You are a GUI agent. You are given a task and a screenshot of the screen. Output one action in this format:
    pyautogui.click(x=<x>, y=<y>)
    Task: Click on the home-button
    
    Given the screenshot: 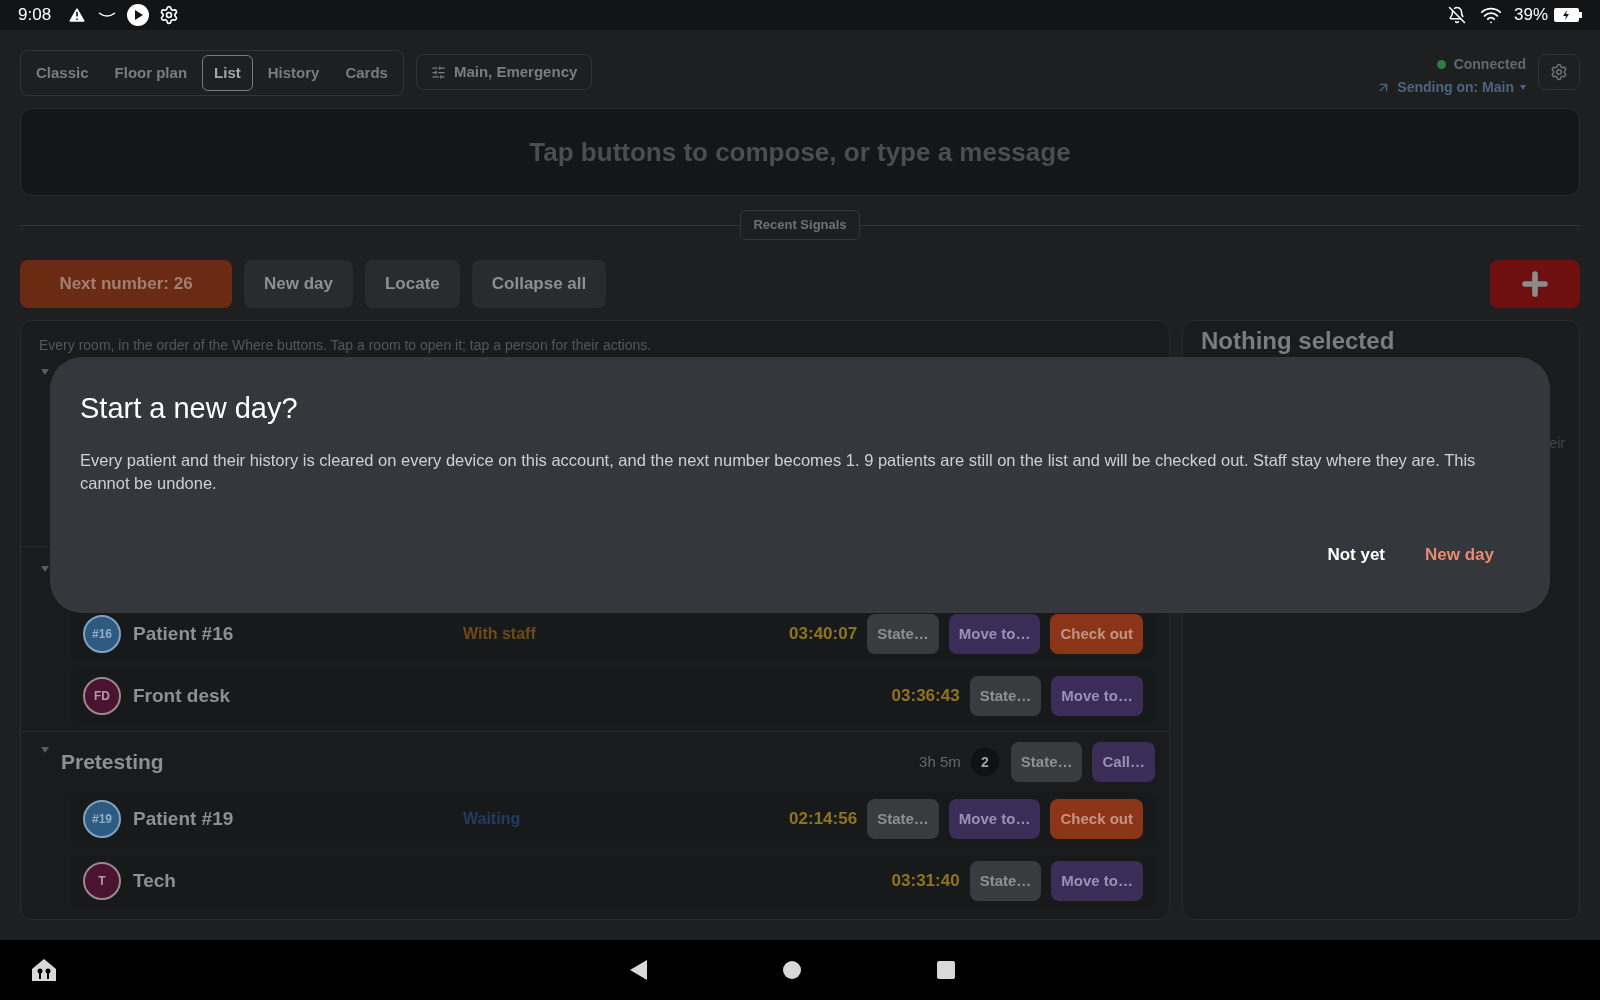 What is the action you would take?
    pyautogui.click(x=792, y=970)
    